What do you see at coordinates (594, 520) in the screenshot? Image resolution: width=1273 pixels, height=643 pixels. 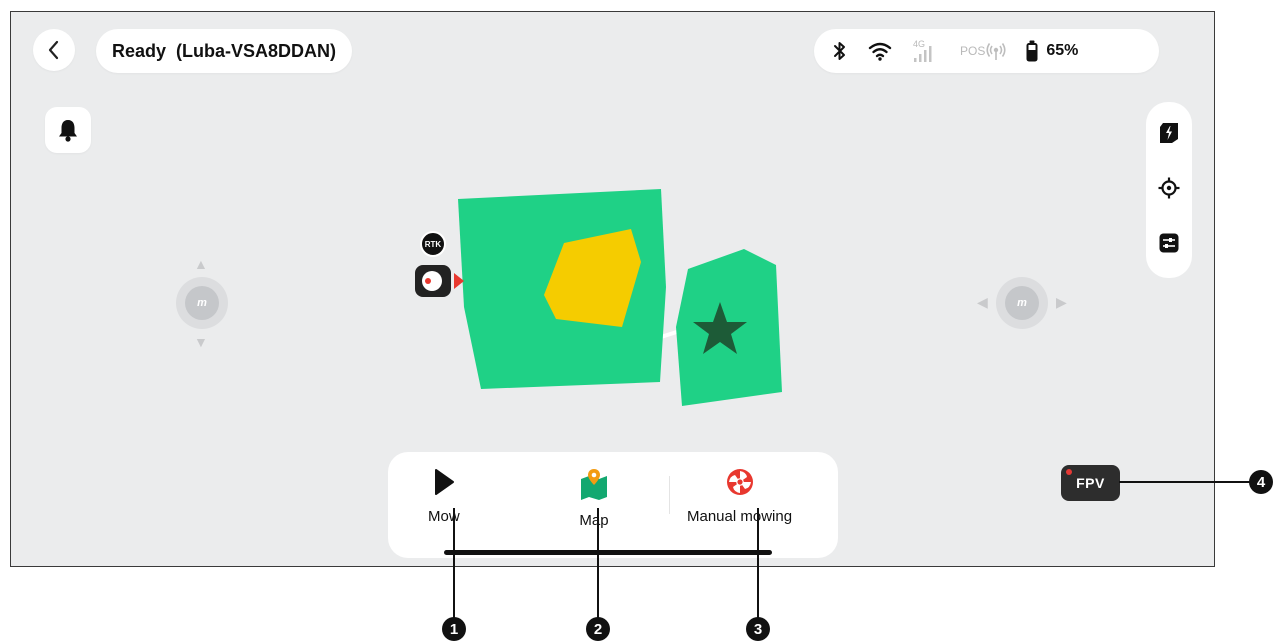 I see `map-label: Map` at bounding box center [594, 520].